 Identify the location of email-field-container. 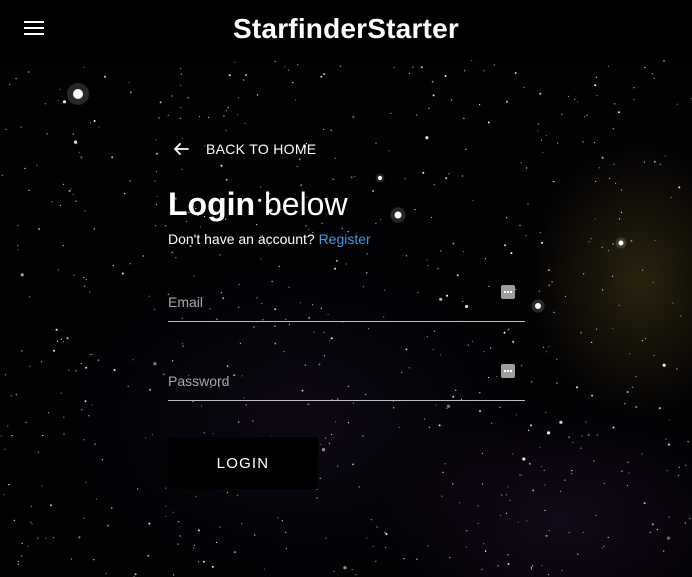
(346, 303).